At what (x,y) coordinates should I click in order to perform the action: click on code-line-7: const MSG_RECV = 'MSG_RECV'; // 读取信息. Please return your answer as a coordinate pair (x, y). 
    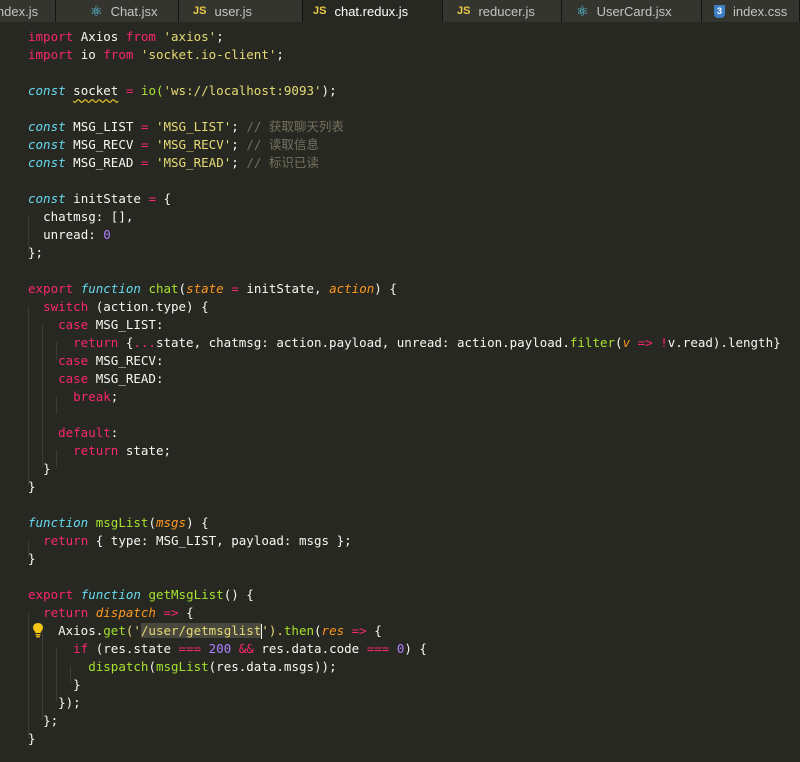
    Looking at the image, I should click on (173, 144).